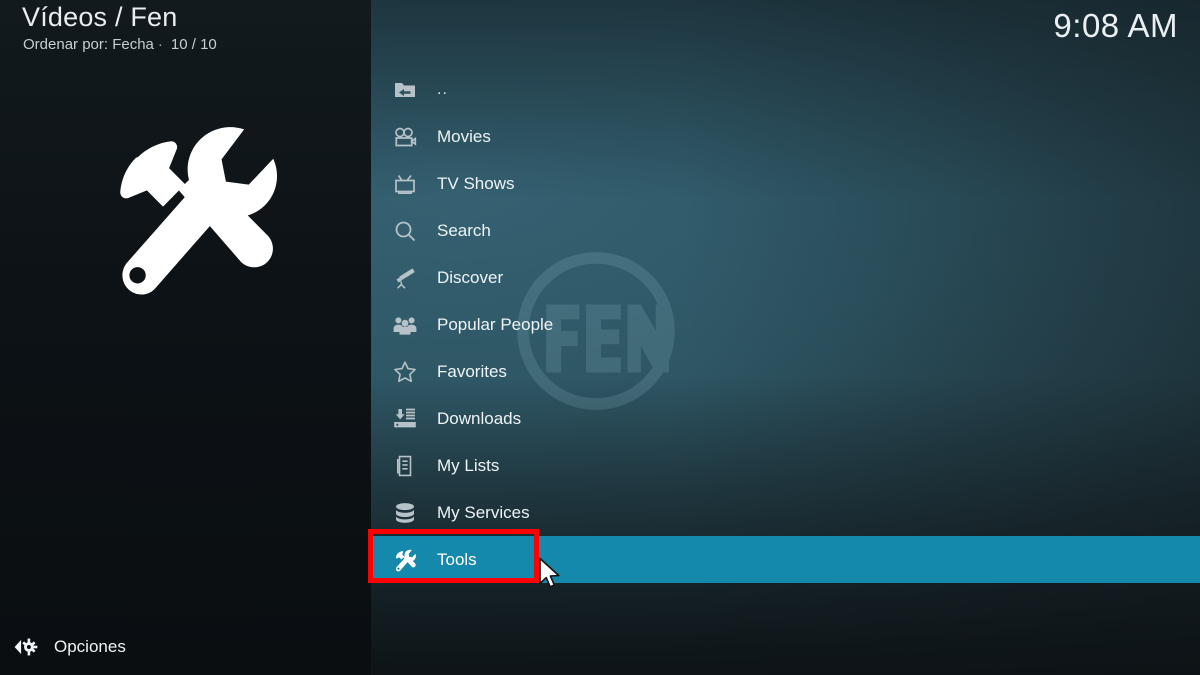 The width and height of the screenshot is (1200, 675). Describe the element at coordinates (464, 230) in the screenshot. I see `menu-item-label: Search` at that location.